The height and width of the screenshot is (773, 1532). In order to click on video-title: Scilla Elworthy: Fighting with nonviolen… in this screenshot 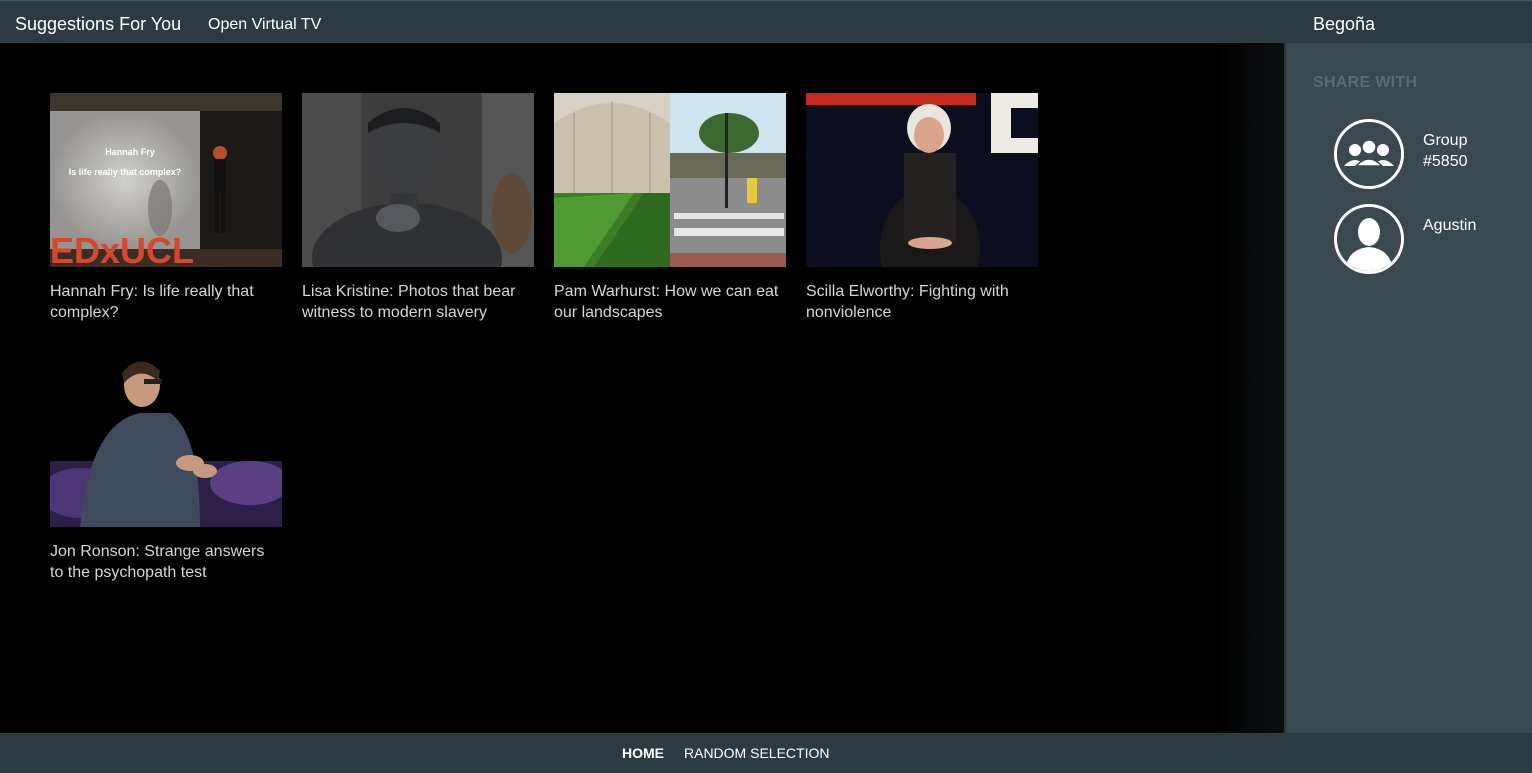, I will do `click(922, 302)`.